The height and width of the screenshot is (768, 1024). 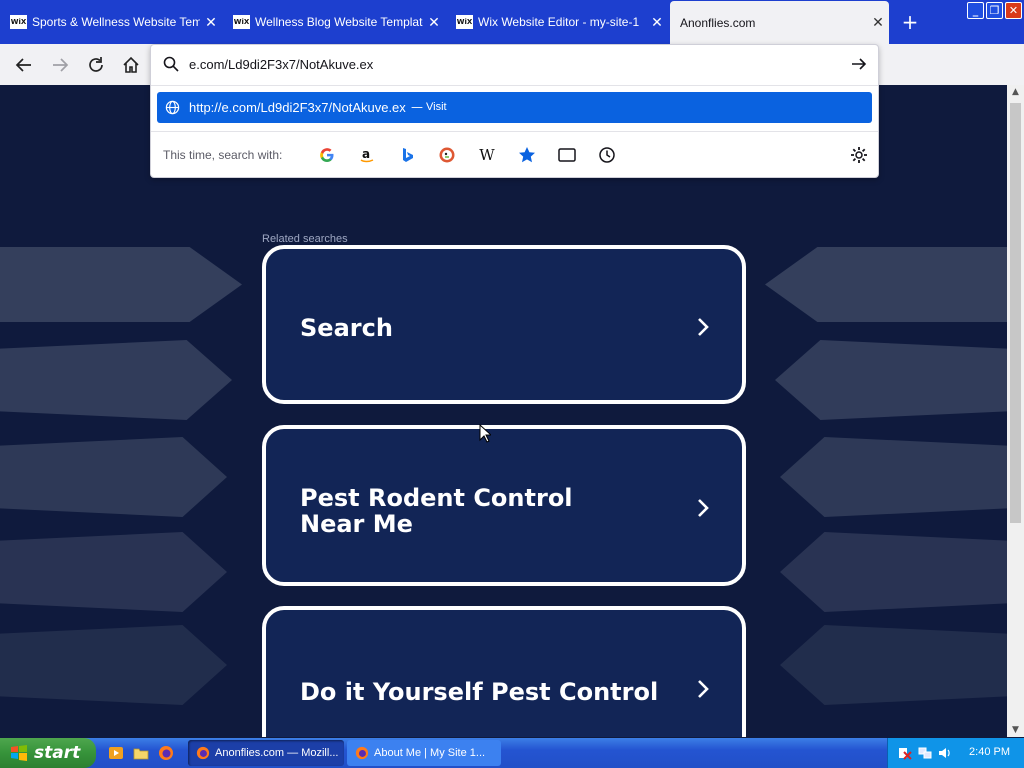 What do you see at coordinates (172, 107) in the screenshot?
I see `globe-icon` at bounding box center [172, 107].